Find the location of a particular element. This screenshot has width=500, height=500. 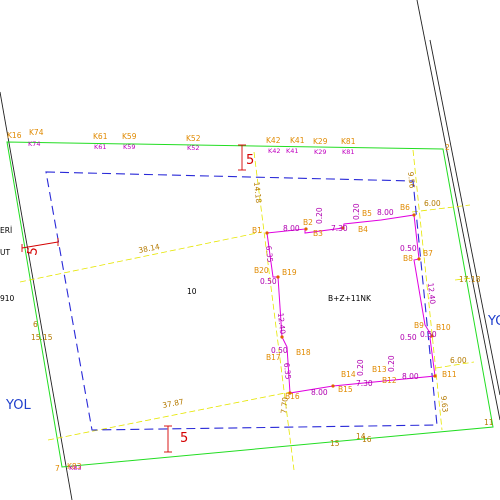

parcel-dimension-label: 15.15 is located at coordinates (42, 337).